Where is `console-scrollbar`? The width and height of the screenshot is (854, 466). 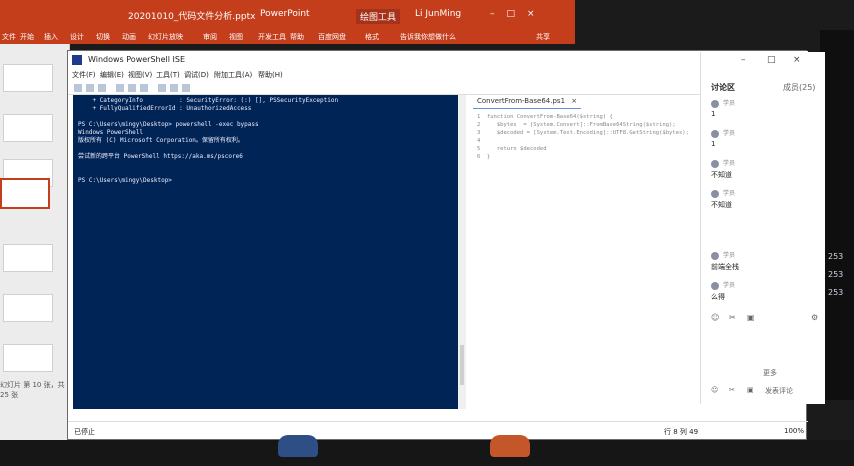 console-scrollbar is located at coordinates (462, 252).